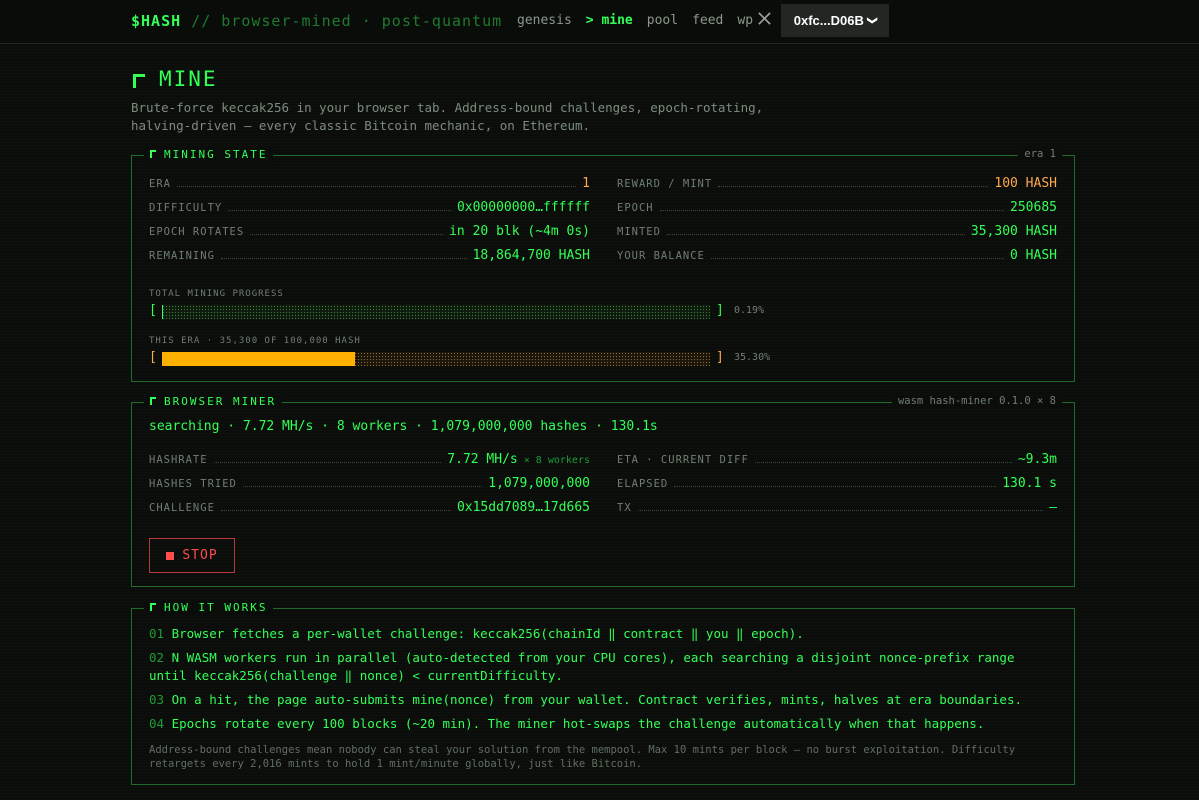 The image size is (1199, 800). I want to click on era-progress-label: THIS ERA · 35,300 OF 100,000 HASH, so click(255, 341).